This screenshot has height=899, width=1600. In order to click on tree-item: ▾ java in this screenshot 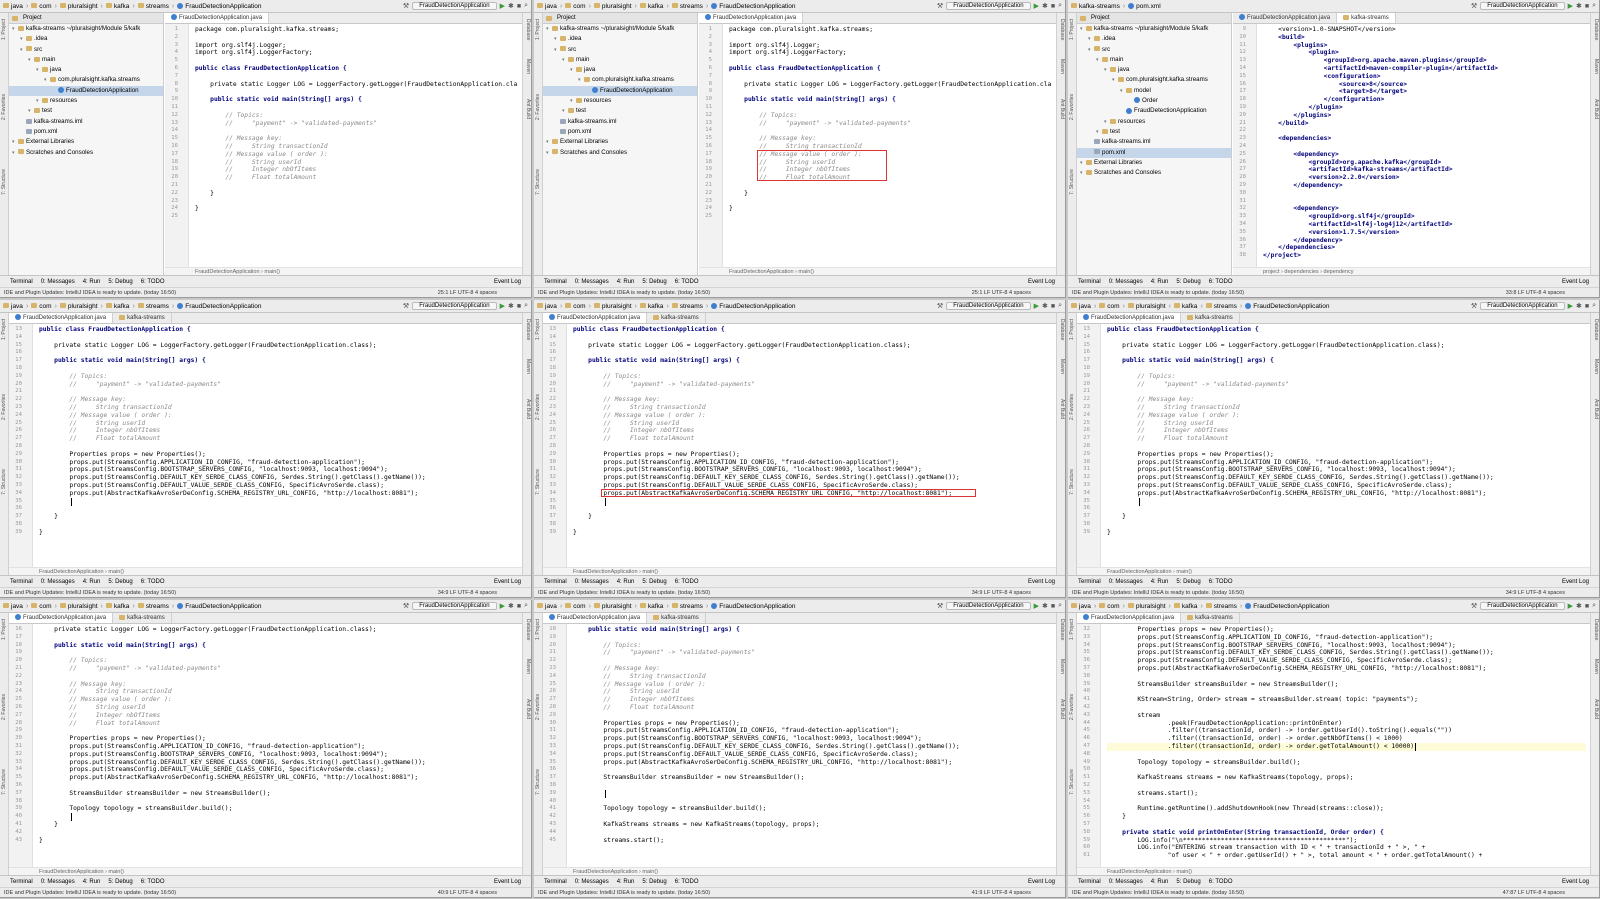, I will do `click(620, 70)`.